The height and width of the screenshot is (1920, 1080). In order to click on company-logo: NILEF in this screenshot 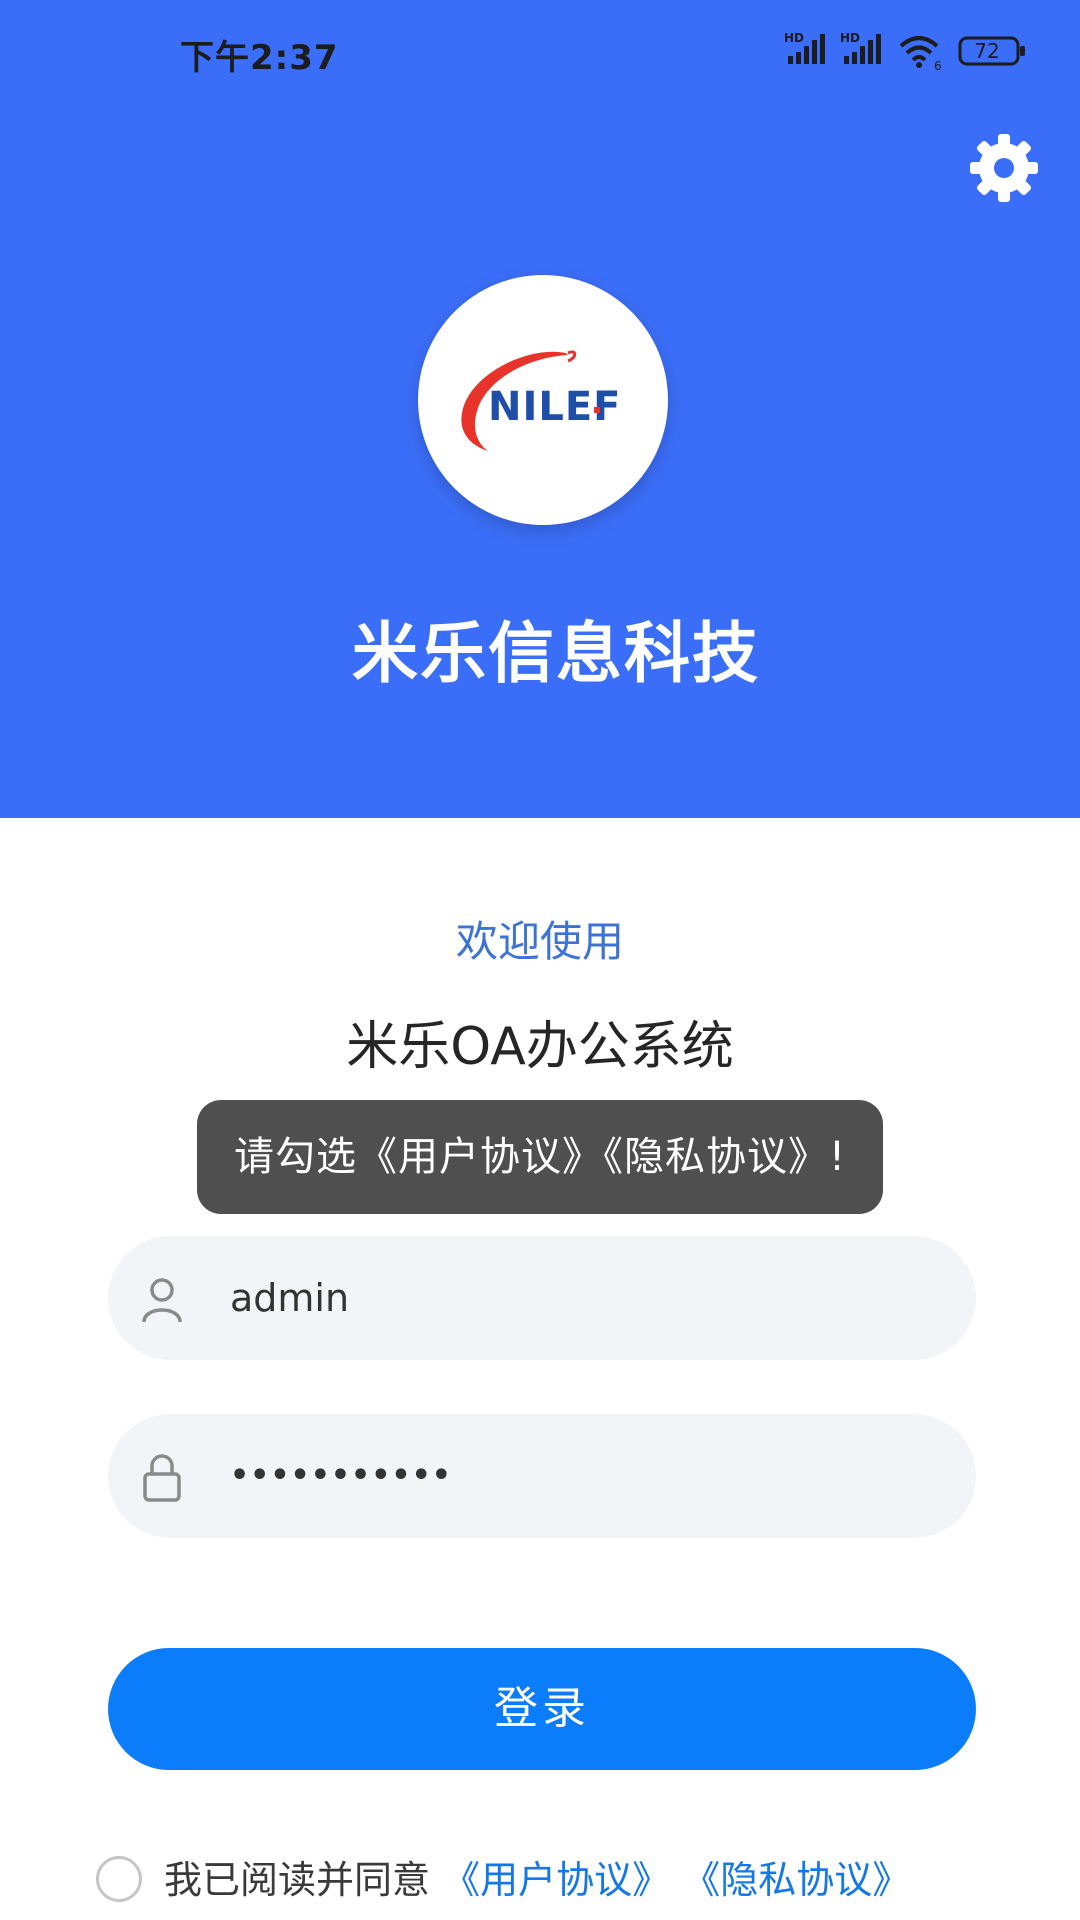, I will do `click(543, 400)`.